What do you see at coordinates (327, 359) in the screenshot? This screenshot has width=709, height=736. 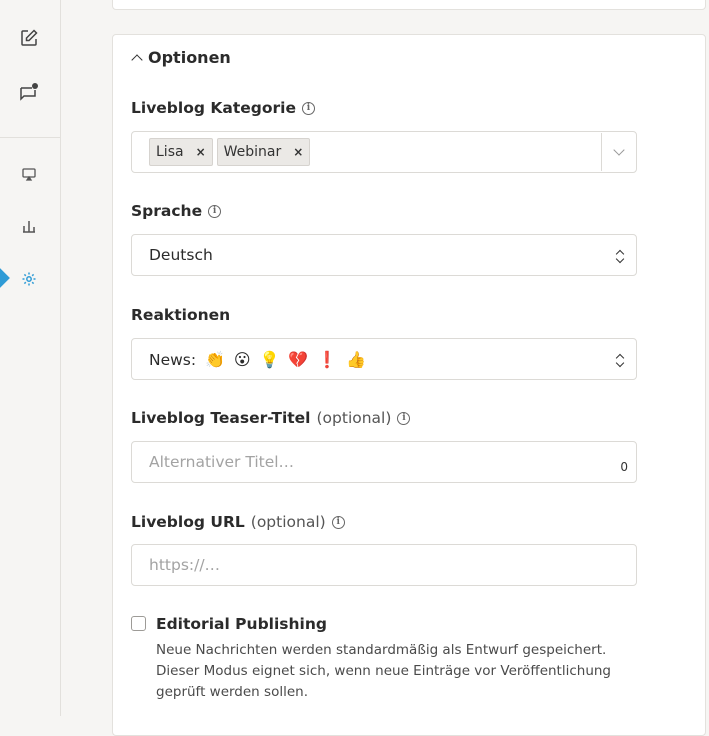 I see `exclamation-emoji: ❗` at bounding box center [327, 359].